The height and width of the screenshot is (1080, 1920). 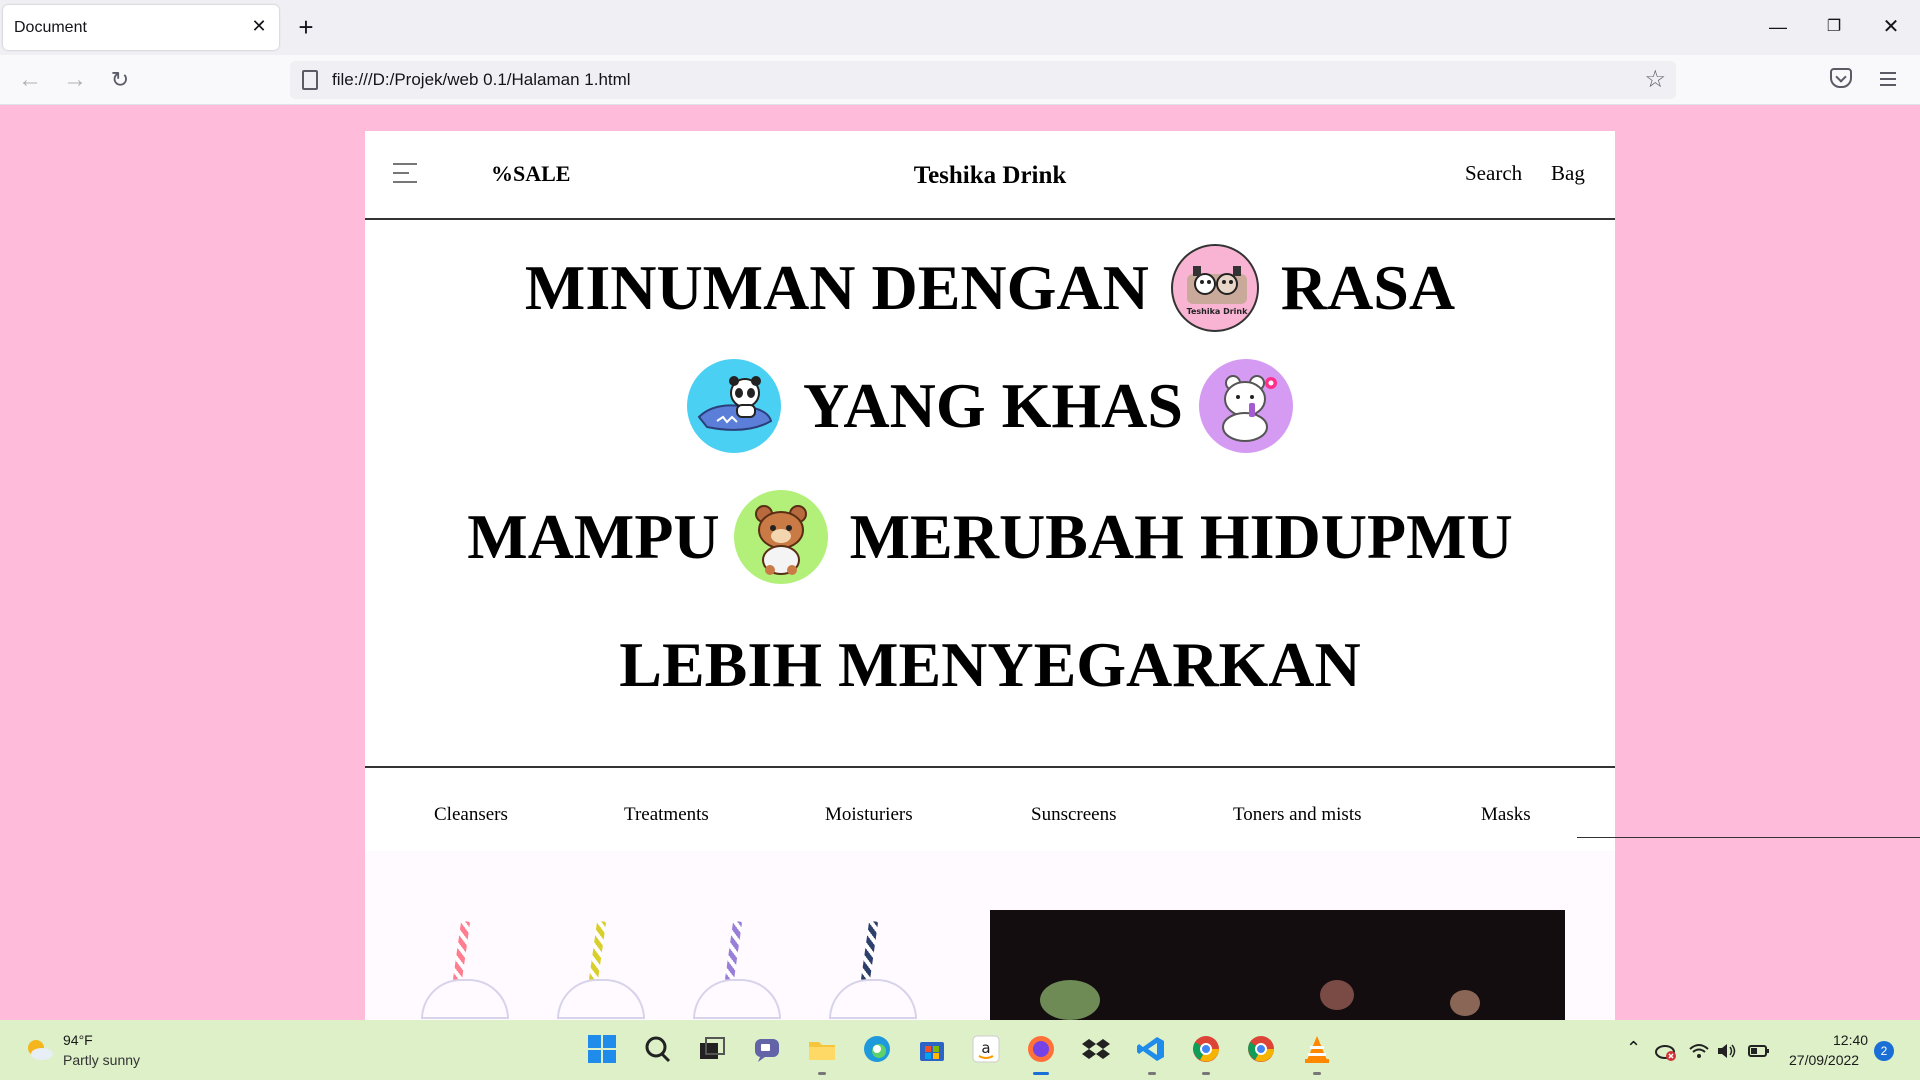 I want to click on notification-badge: 2, so click(x=1884, y=1051).